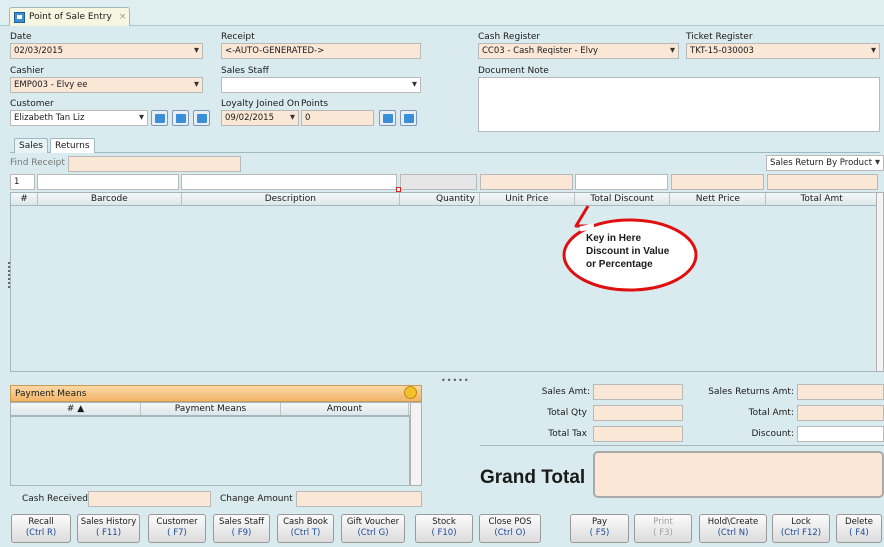 This screenshot has height=547, width=884. What do you see at coordinates (305, 528) in the screenshot?
I see `cash-book-button: Cash Book (Ctrl T)` at bounding box center [305, 528].